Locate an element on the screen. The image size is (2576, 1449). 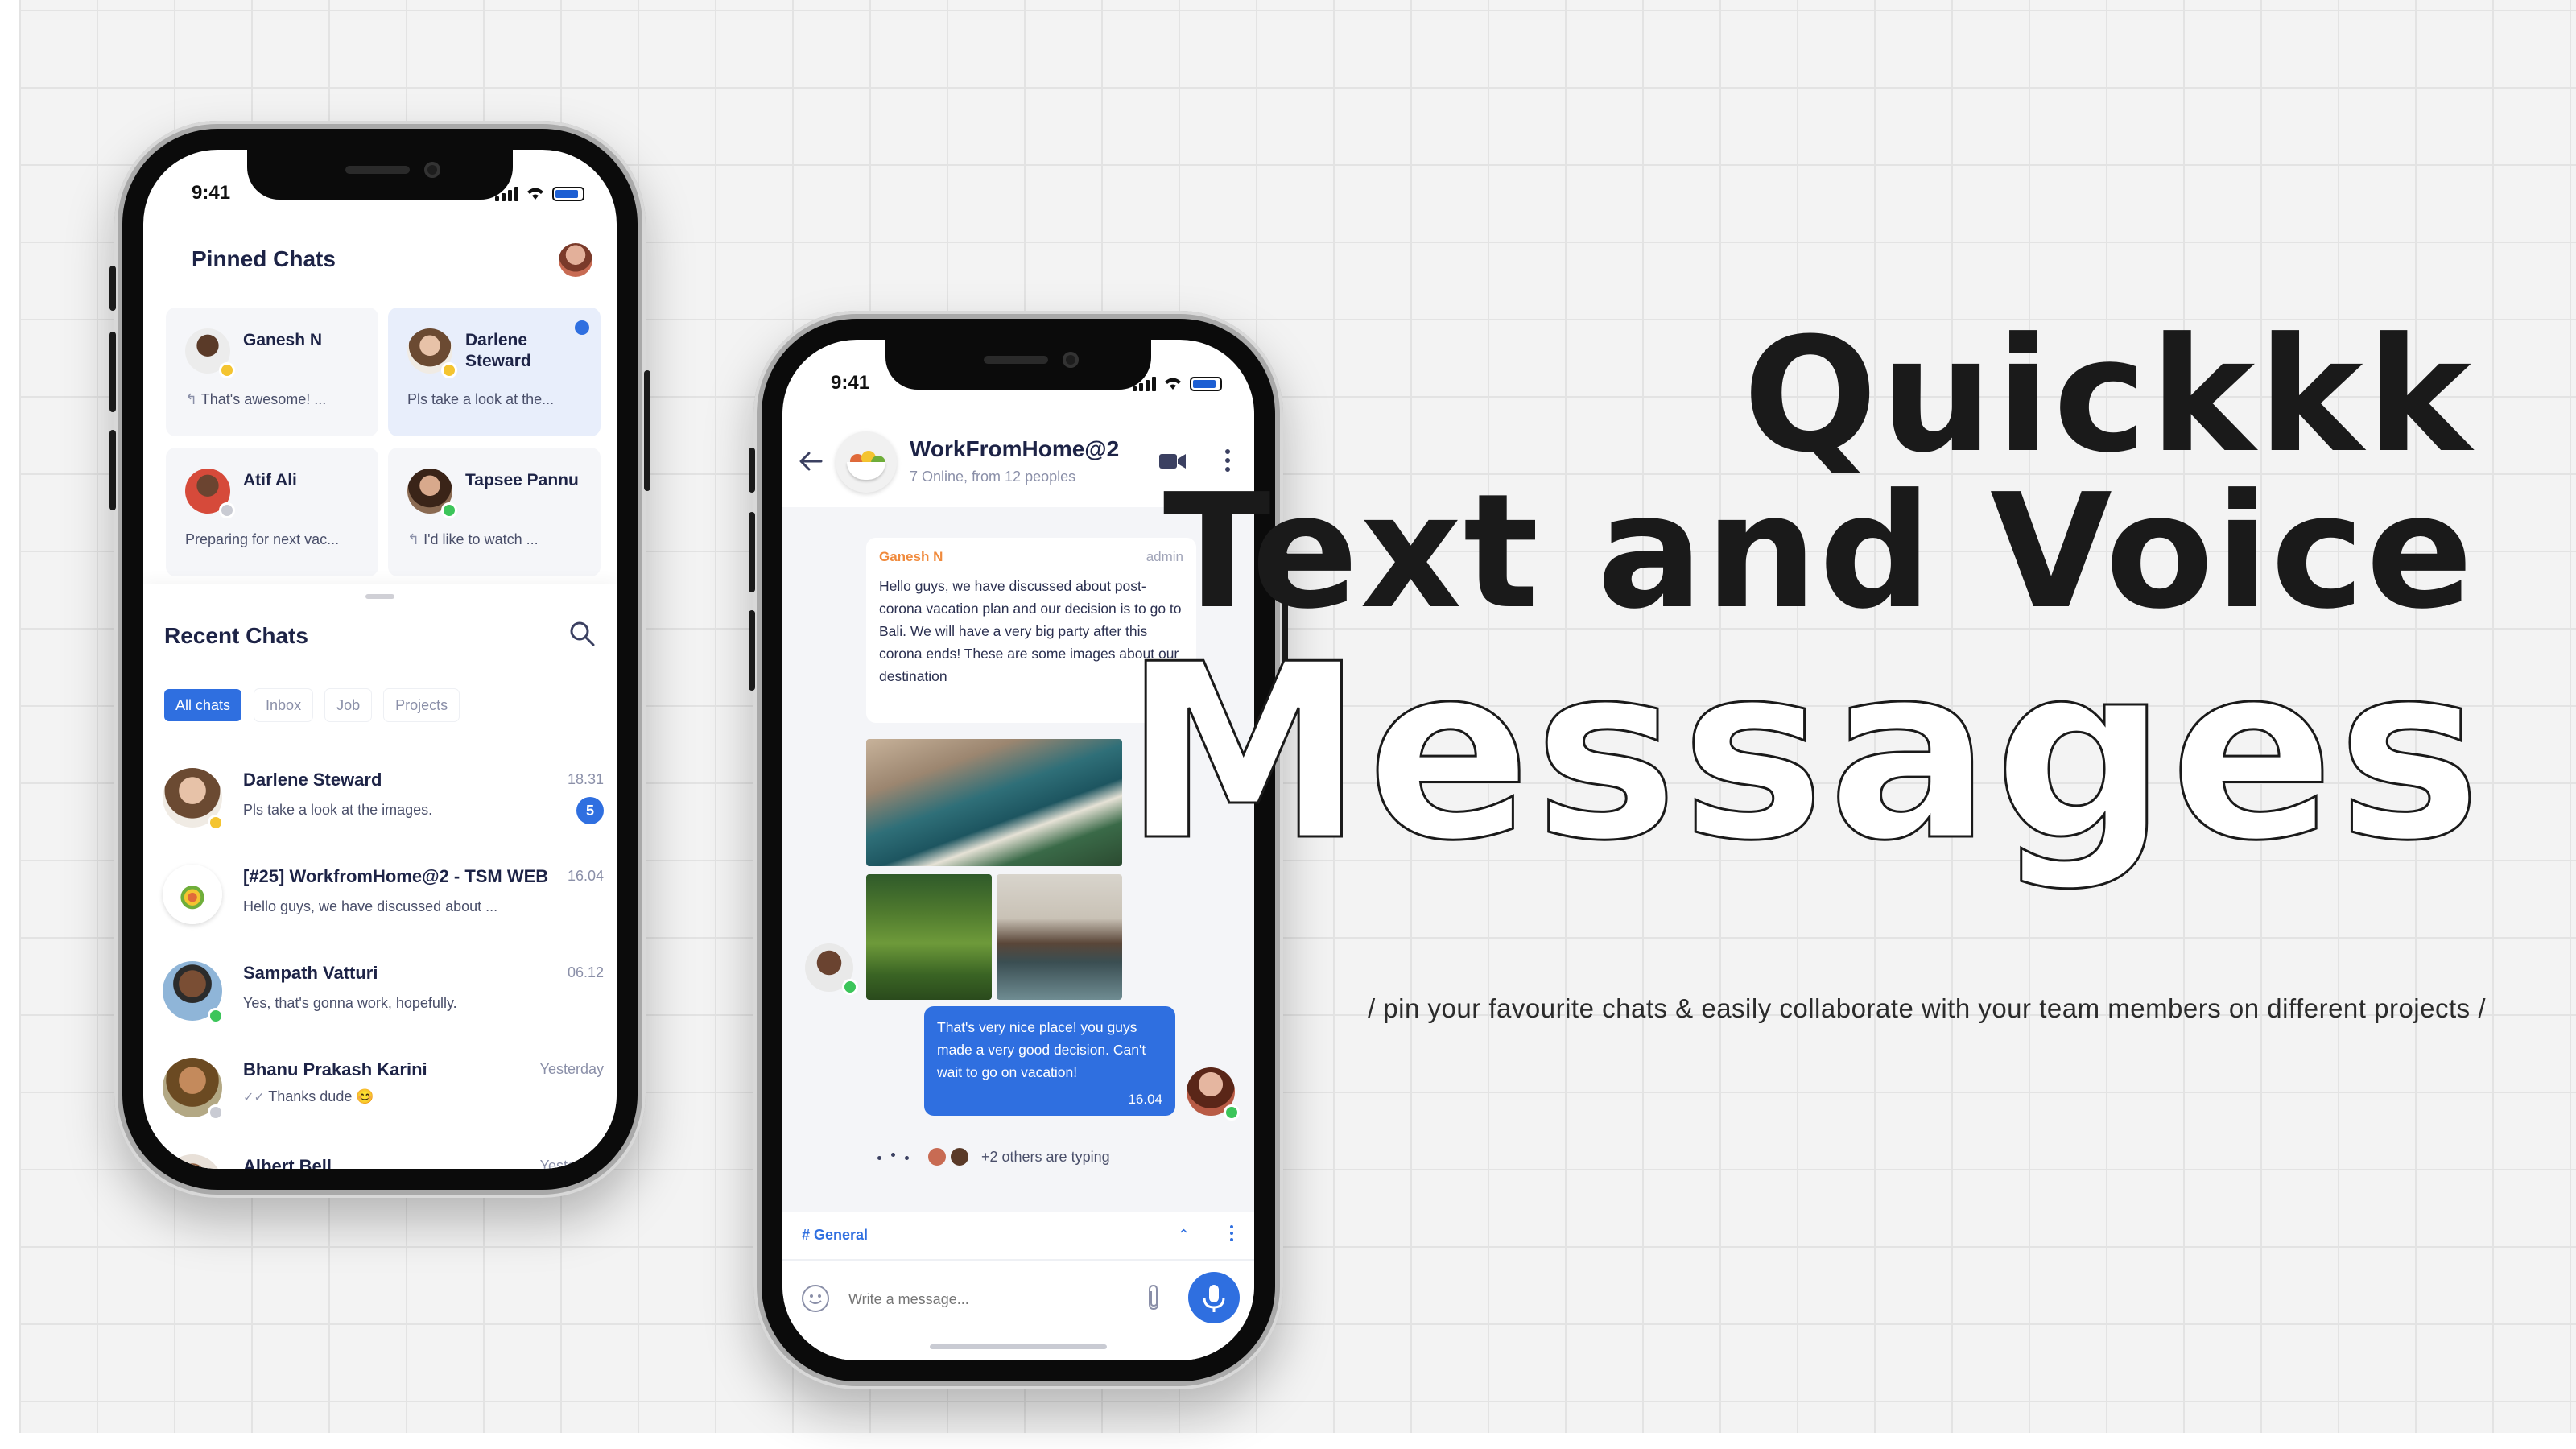
drag-handle is located at coordinates (379, 596).